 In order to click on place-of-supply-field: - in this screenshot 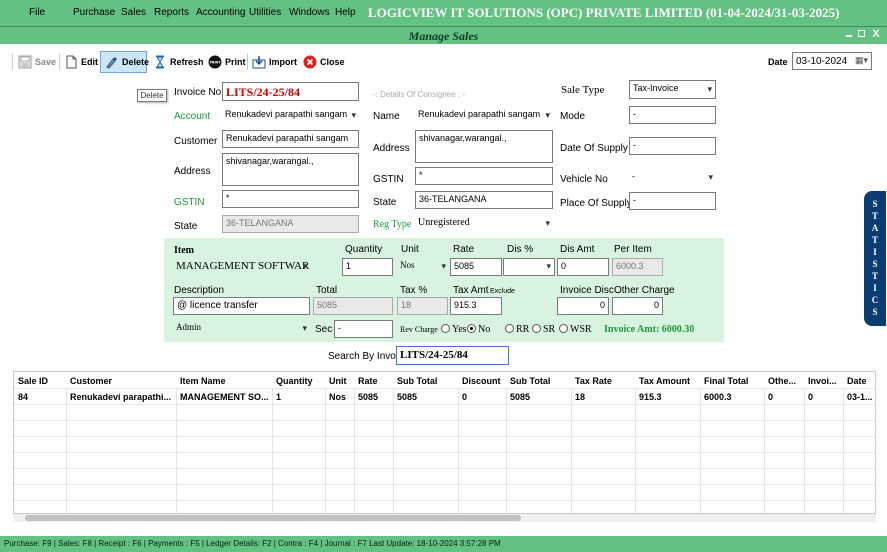, I will do `click(672, 201)`.